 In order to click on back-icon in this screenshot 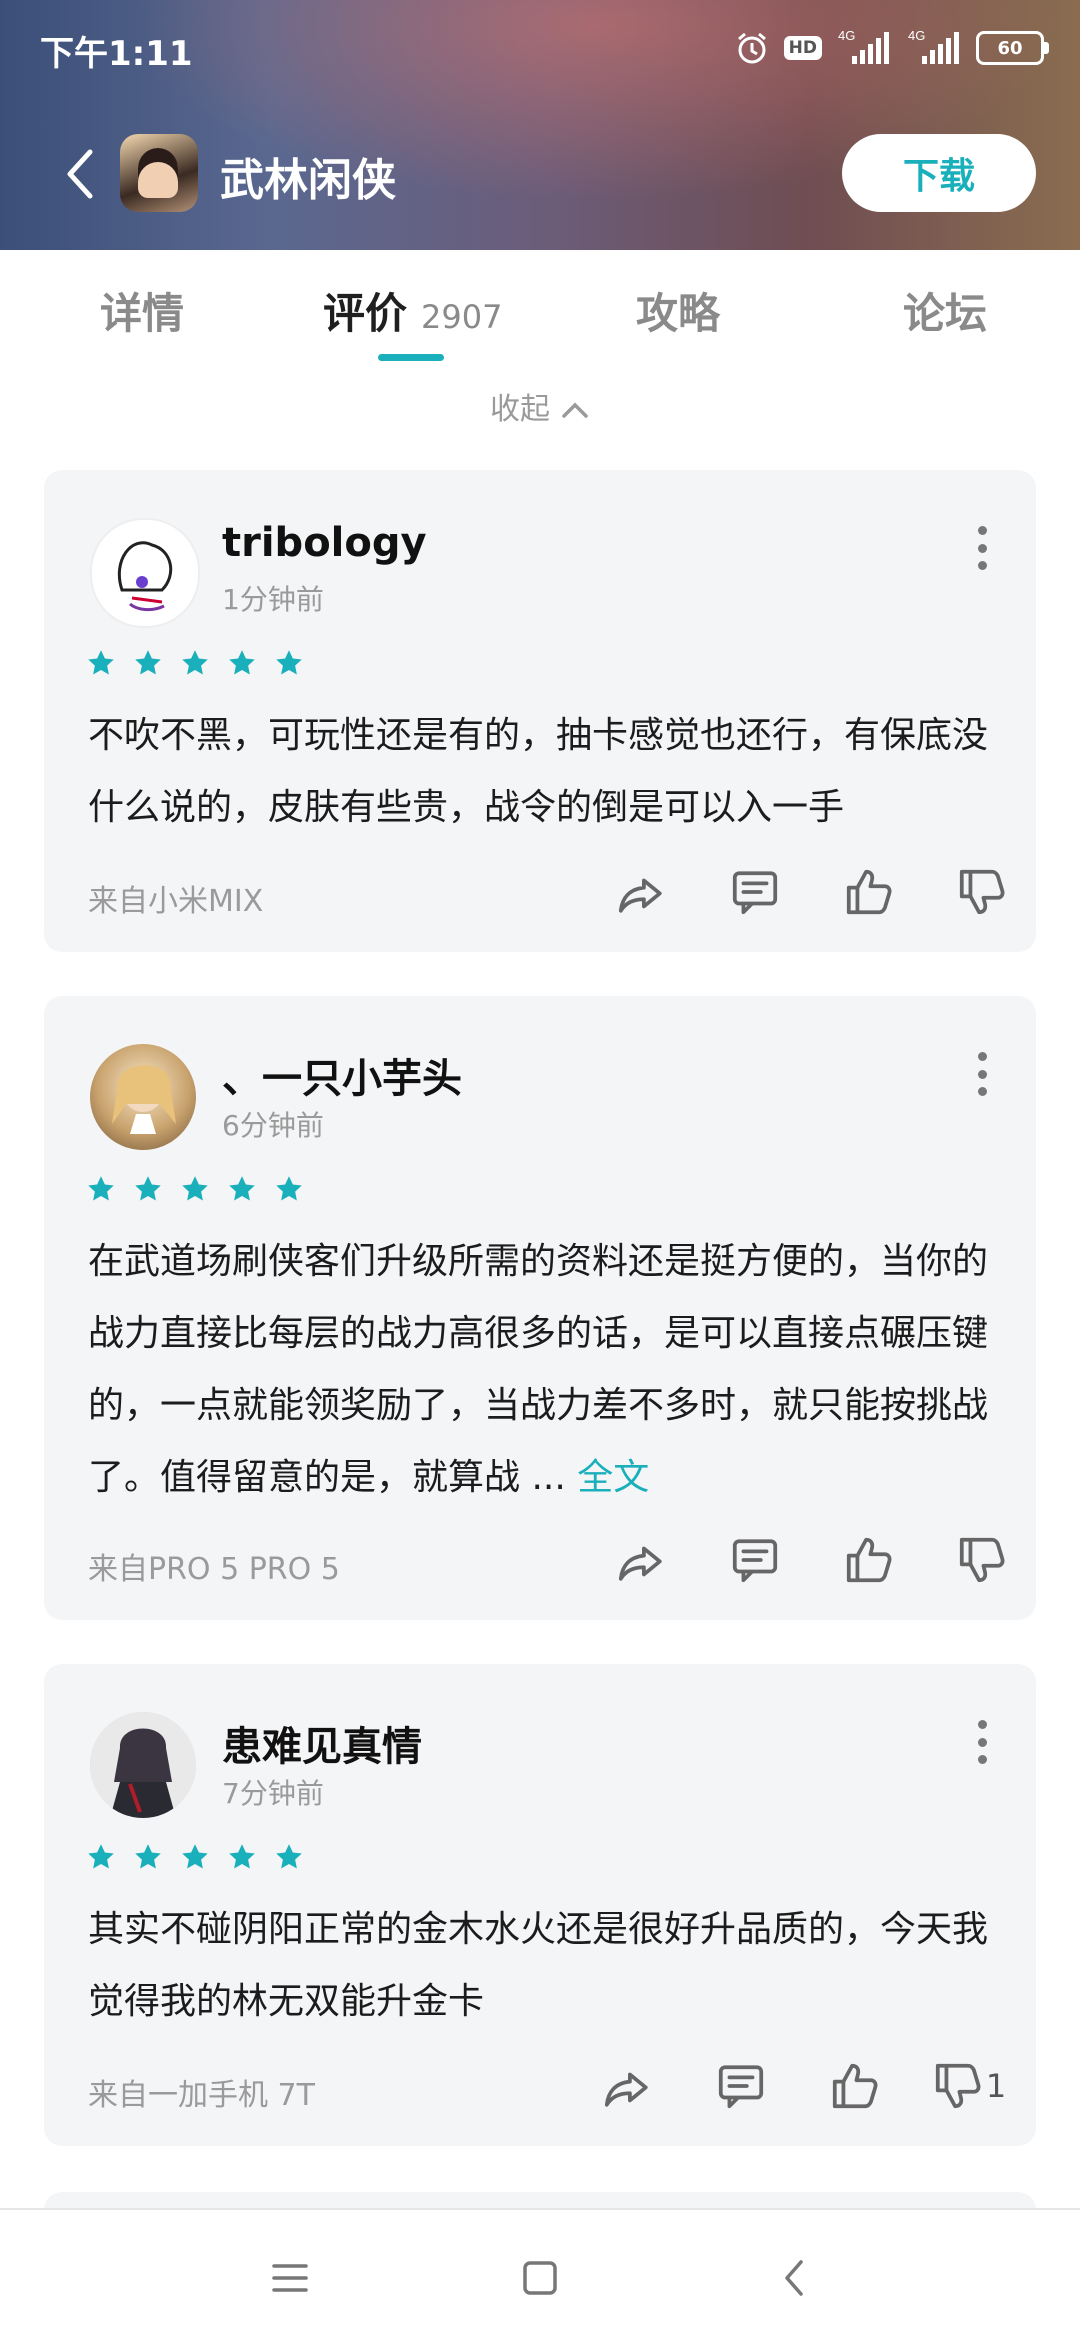, I will do `click(794, 2278)`.